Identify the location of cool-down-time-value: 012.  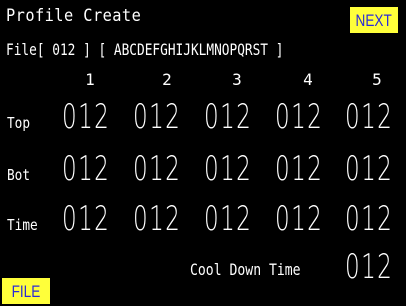
(369, 267).